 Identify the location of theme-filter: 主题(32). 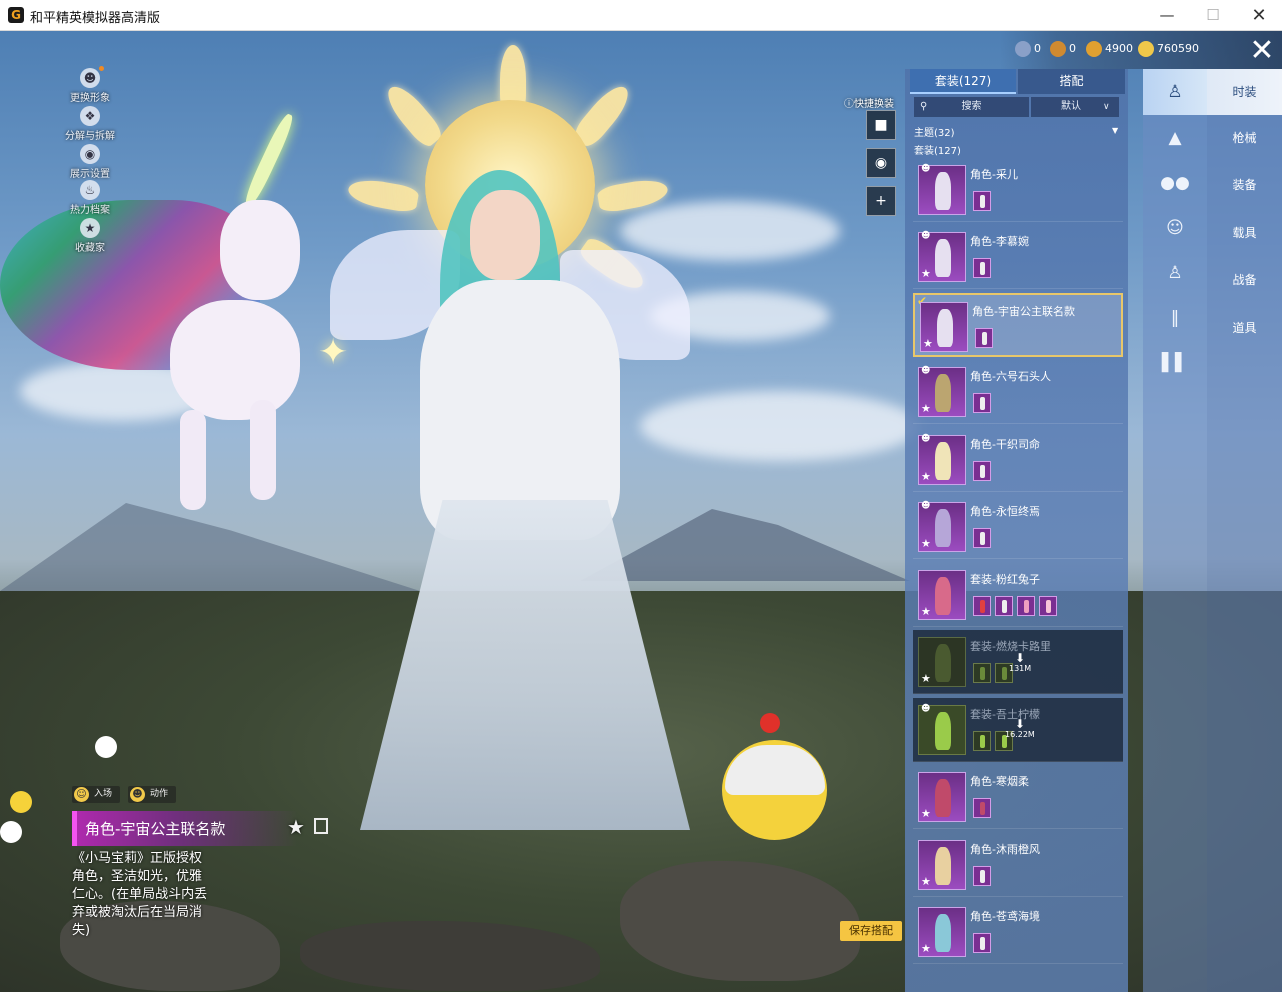
(934, 131).